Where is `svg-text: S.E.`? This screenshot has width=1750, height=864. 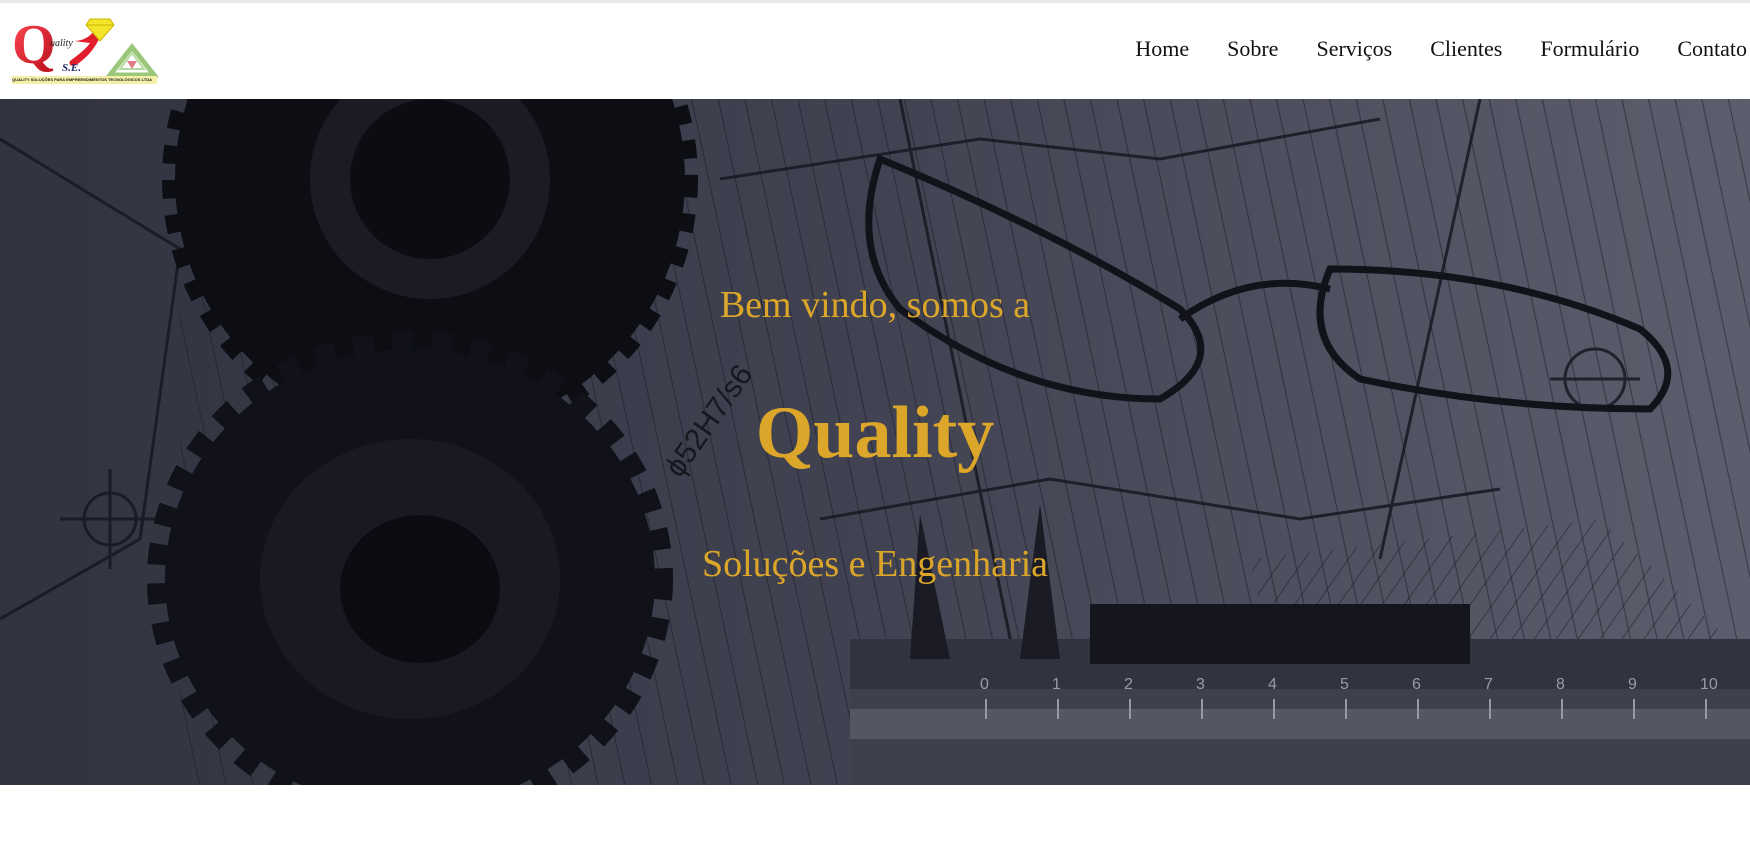
svg-text: S.E. is located at coordinates (71, 68).